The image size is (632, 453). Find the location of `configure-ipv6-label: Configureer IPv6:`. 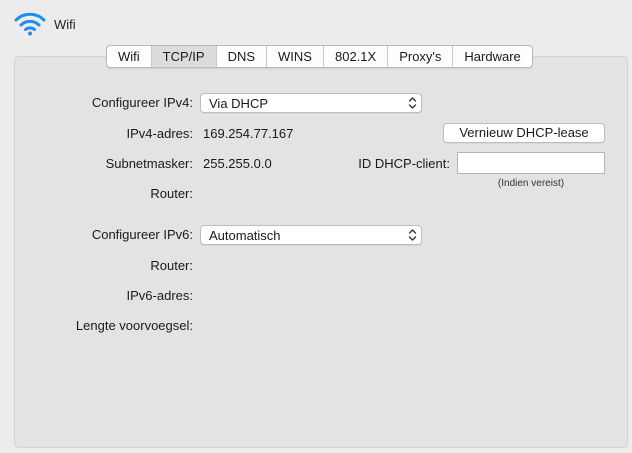

configure-ipv6-label: Configureer IPv6: is located at coordinates (142, 234).